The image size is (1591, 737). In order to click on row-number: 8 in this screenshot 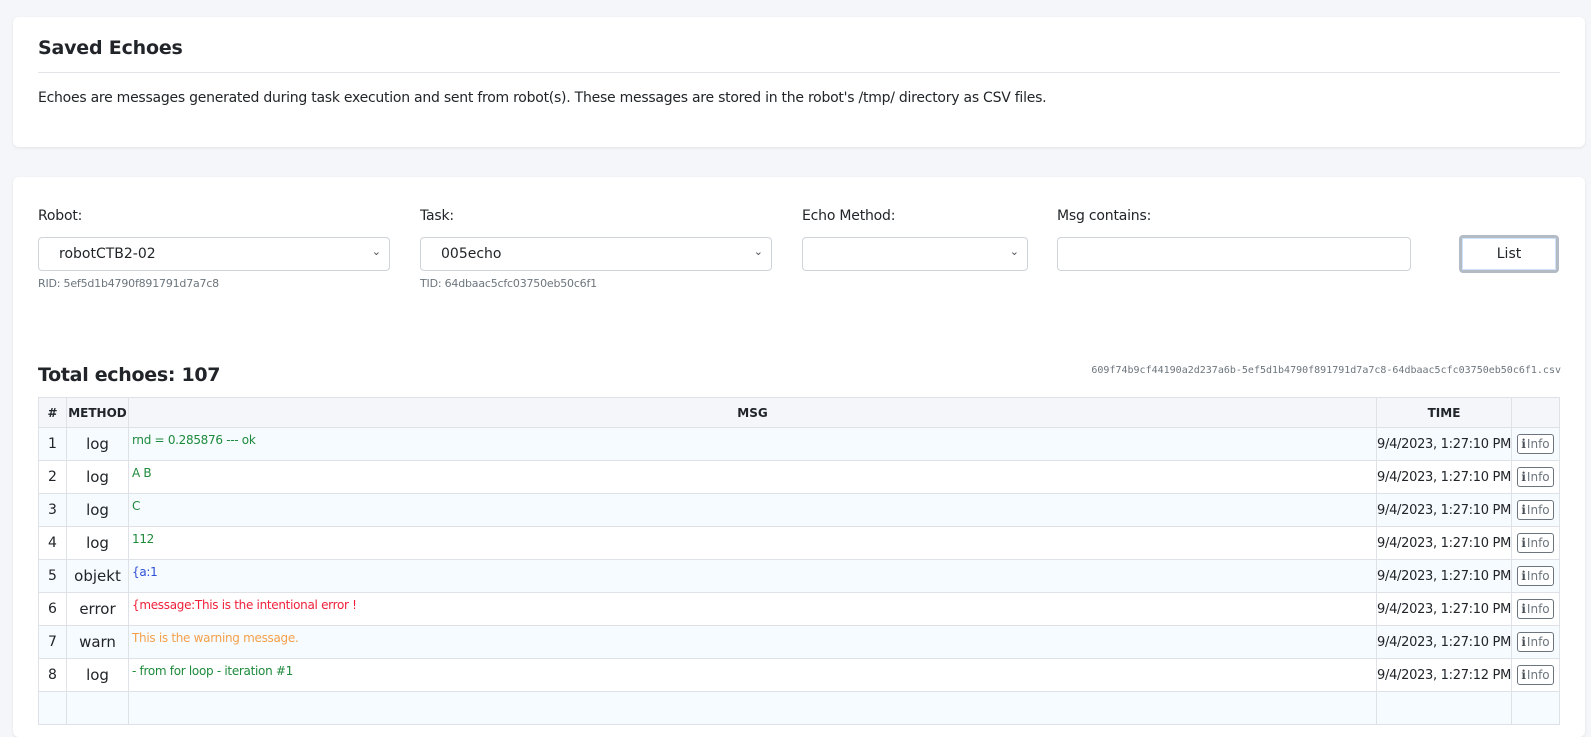, I will do `click(52, 675)`.